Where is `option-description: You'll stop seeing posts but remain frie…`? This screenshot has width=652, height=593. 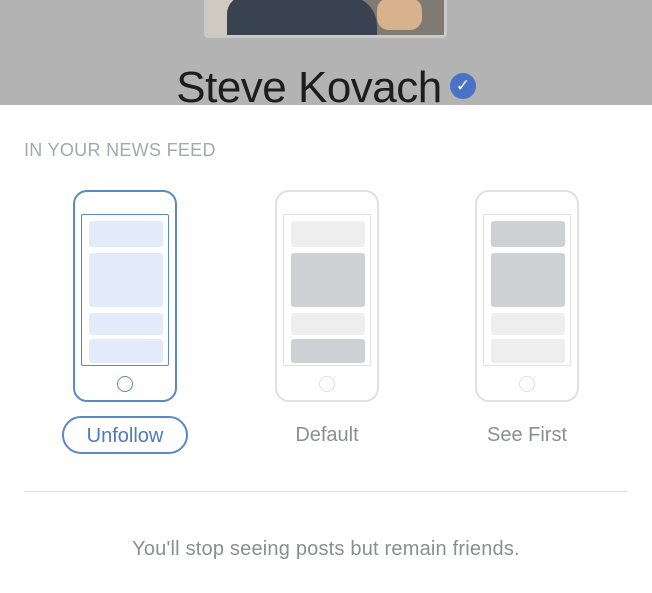
option-description: You'll stop seeing posts but remain frie… is located at coordinates (326, 549).